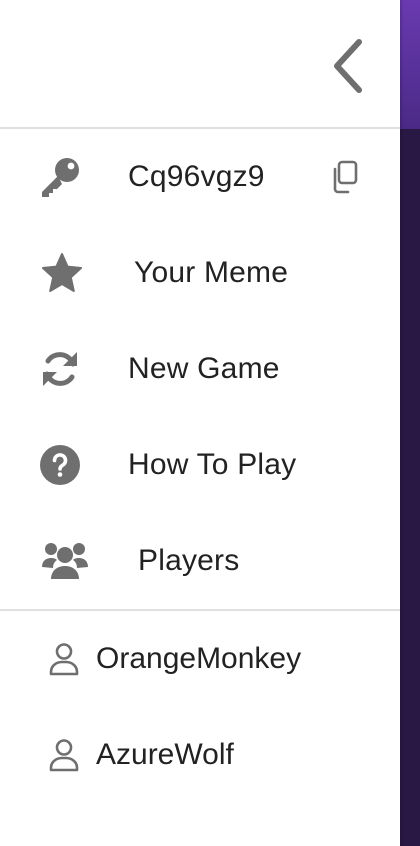 Image resolution: width=420 pixels, height=846 pixels. What do you see at coordinates (65, 561) in the screenshot?
I see `users-icon` at bounding box center [65, 561].